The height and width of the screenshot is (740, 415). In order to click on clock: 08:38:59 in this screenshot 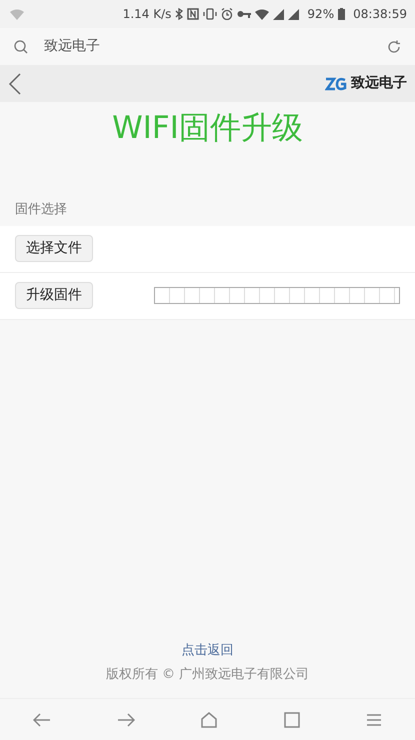, I will do `click(380, 14)`.